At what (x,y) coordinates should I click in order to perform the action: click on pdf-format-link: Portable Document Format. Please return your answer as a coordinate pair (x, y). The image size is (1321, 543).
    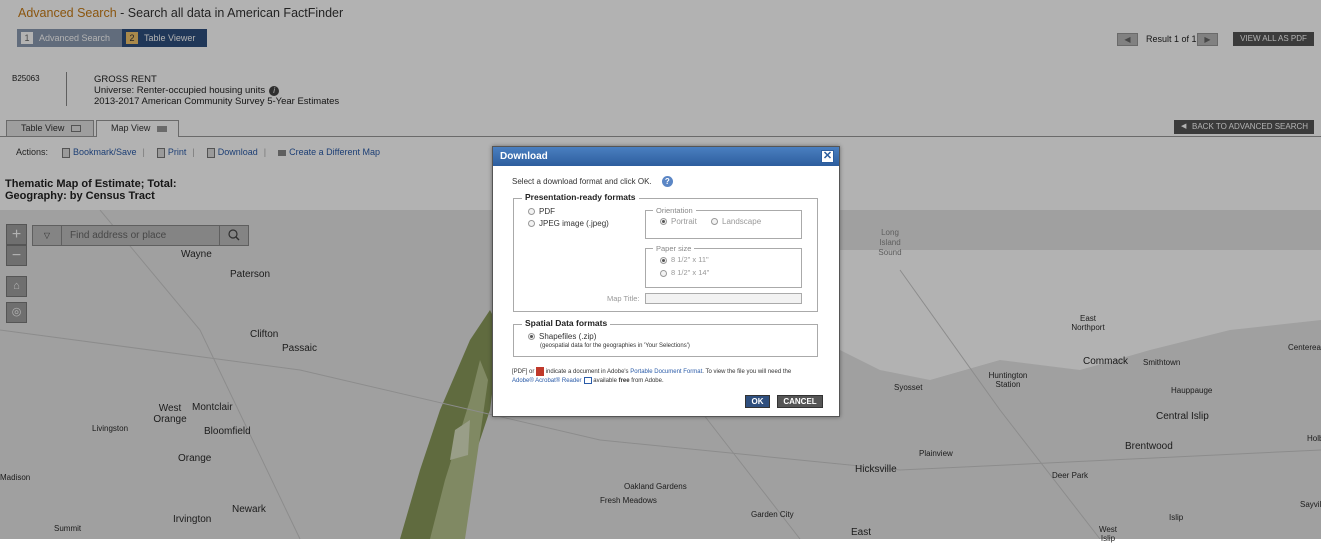
    Looking at the image, I should click on (666, 372).